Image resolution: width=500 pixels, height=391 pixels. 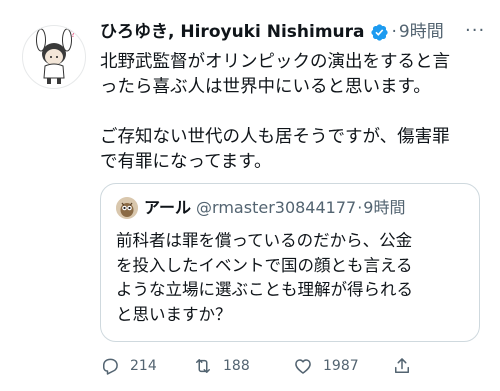 What do you see at coordinates (265, 87) in the screenshot?
I see `tweet-text-line: ったら喜ぶ人は世界中にいると思います。` at bounding box center [265, 87].